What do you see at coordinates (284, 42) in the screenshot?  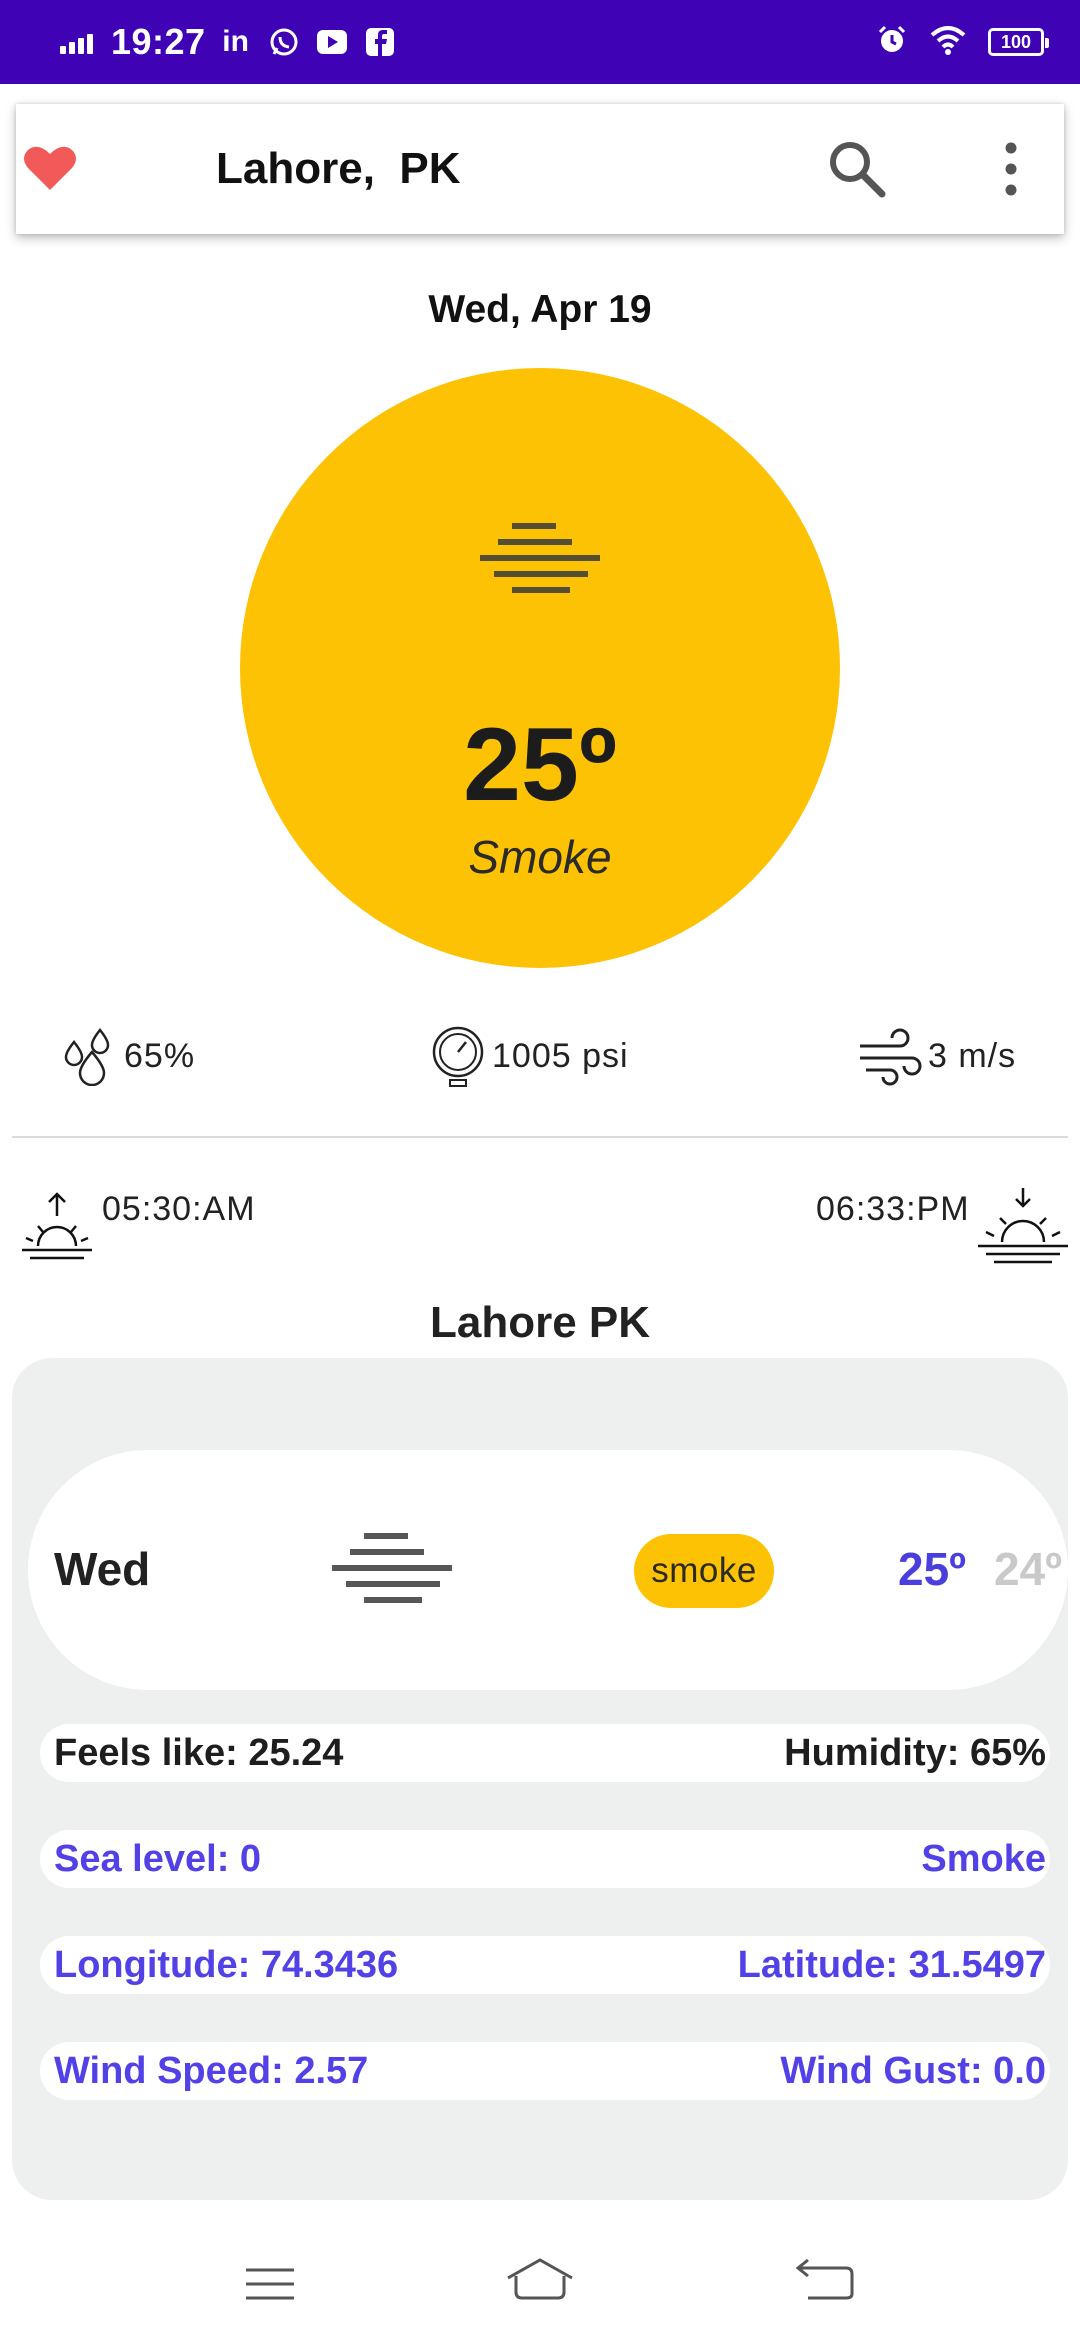 I see `whatsapp-icon` at bounding box center [284, 42].